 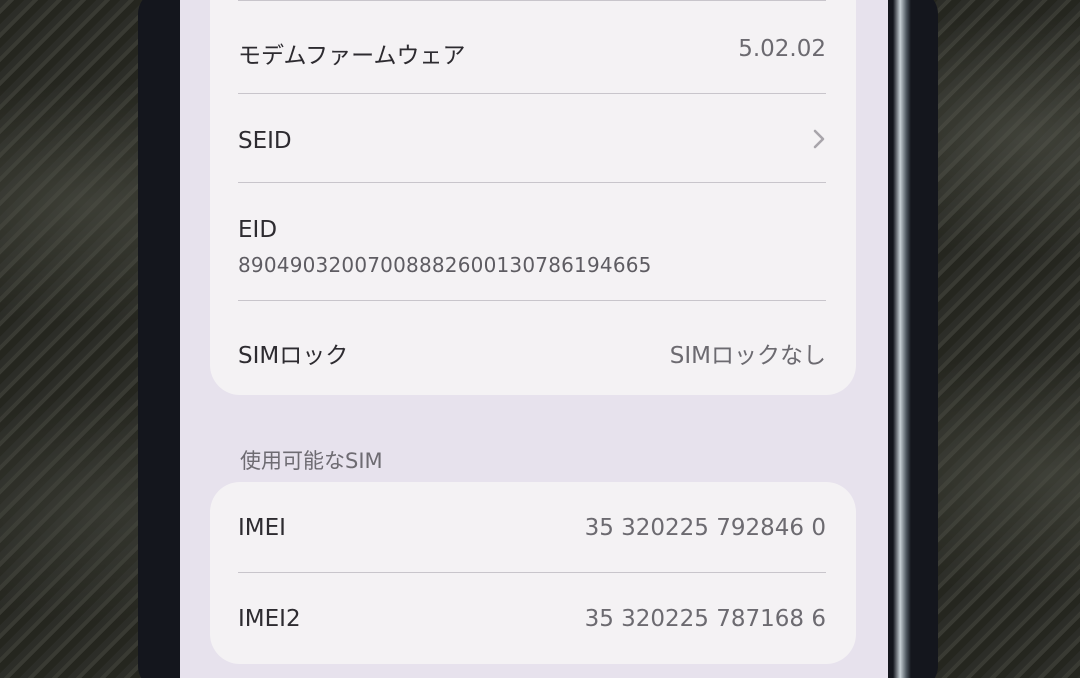 I want to click on imei-label: IMEI, so click(x=262, y=528).